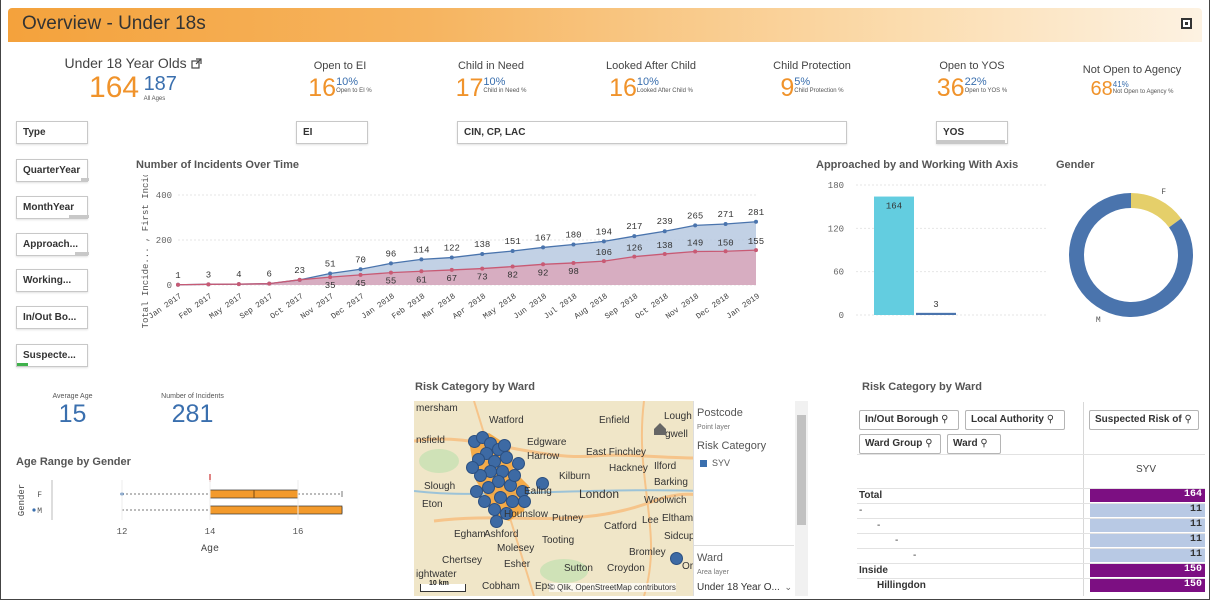  Describe the element at coordinates (330, 286) in the screenshot. I see `data-label: 35` at that location.